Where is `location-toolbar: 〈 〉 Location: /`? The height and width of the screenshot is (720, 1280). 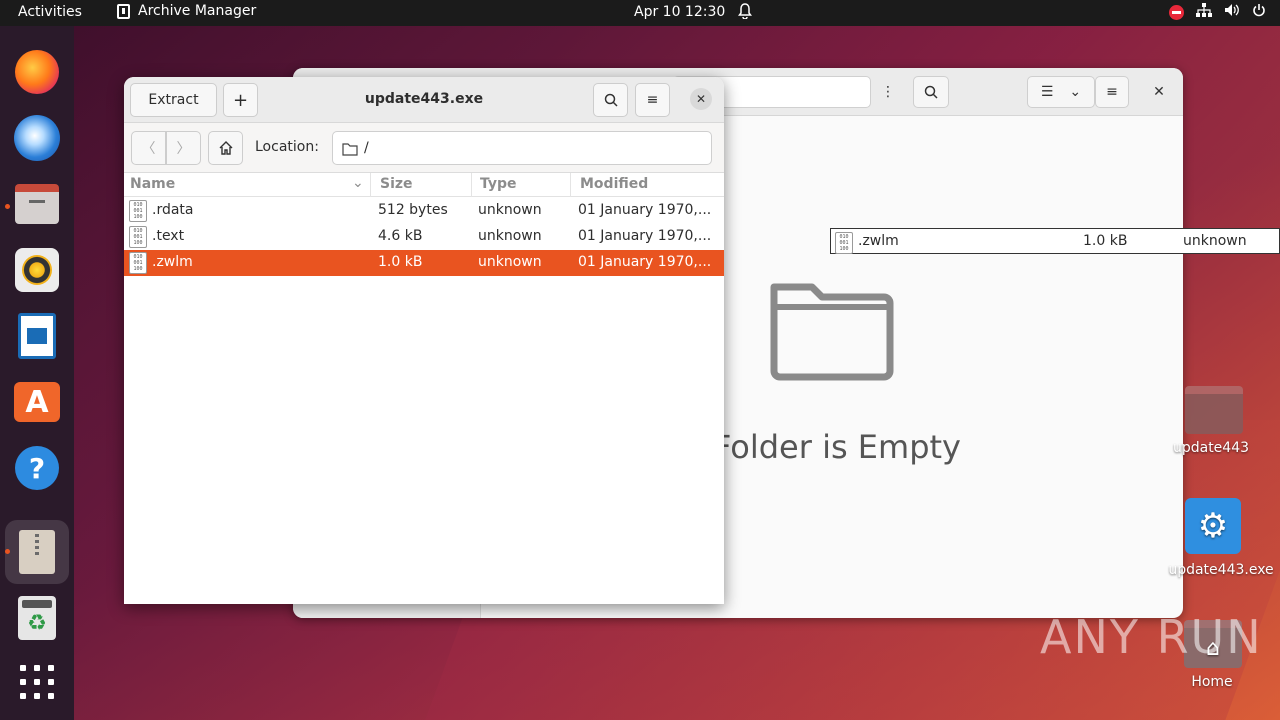
location-toolbar: 〈 〉 Location: / is located at coordinates (424, 148).